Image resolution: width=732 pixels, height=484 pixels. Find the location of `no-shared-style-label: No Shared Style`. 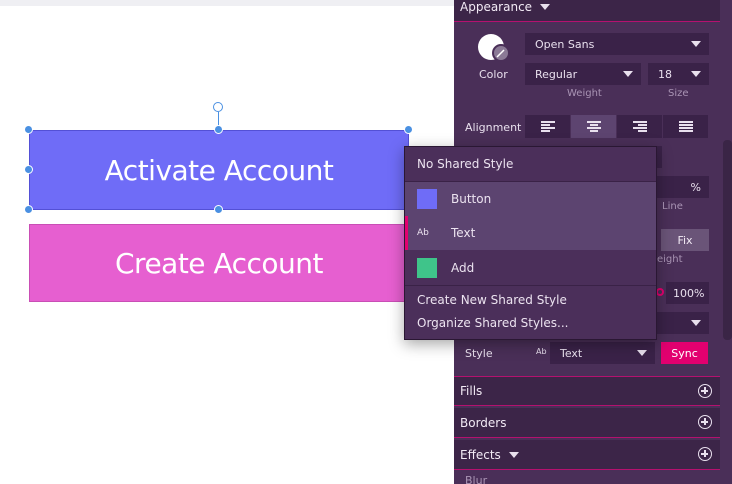

no-shared-style-label: No Shared Style is located at coordinates (465, 164).